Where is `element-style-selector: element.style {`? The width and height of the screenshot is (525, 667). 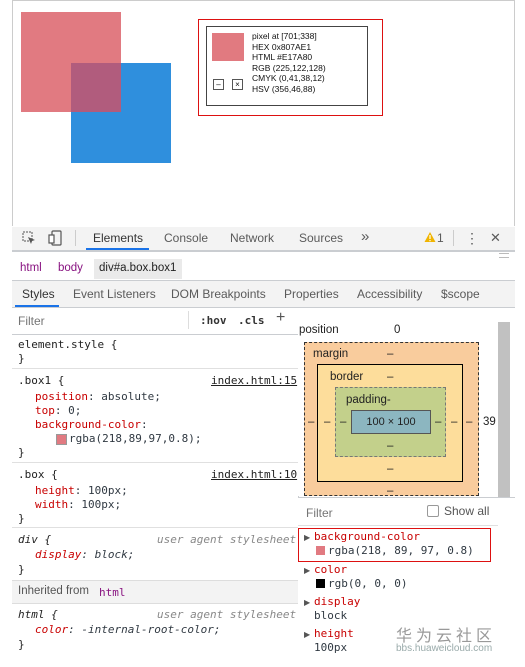 element-style-selector: element.style { is located at coordinates (67, 344).